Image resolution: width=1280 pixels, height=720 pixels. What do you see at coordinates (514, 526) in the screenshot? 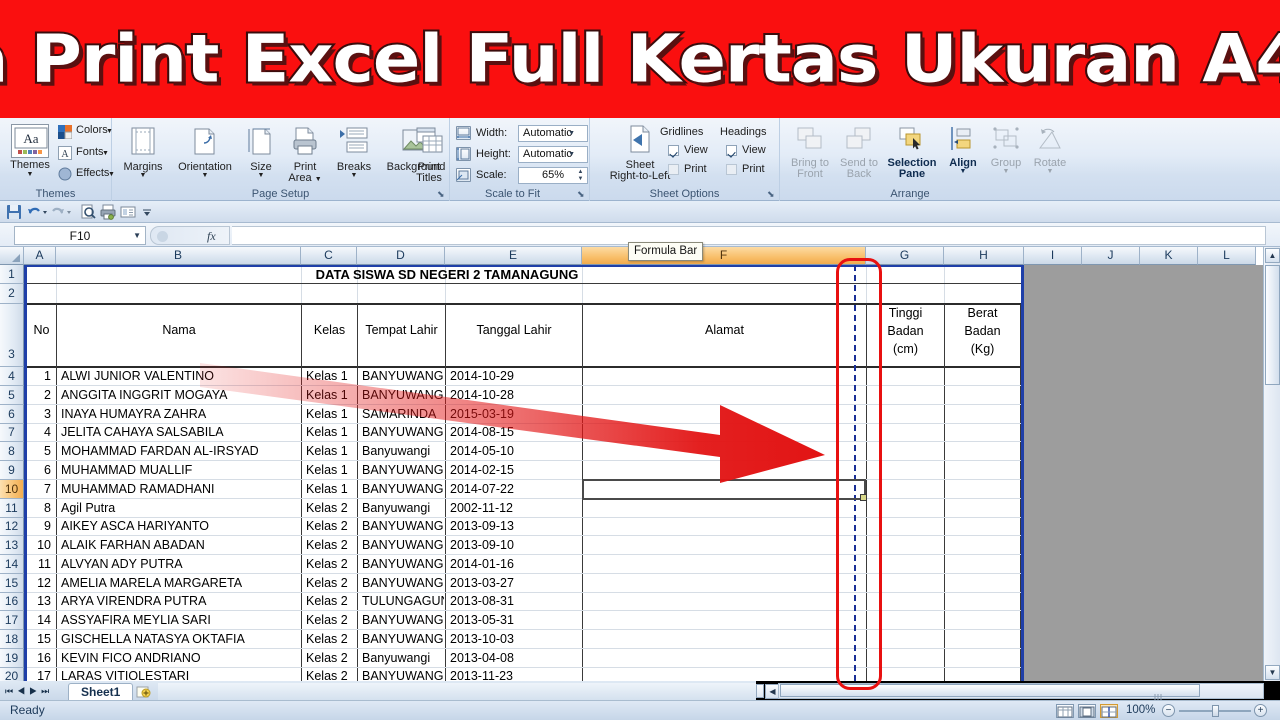
I see `cell-tanggal-lahir: 2013-09-13` at bounding box center [514, 526].